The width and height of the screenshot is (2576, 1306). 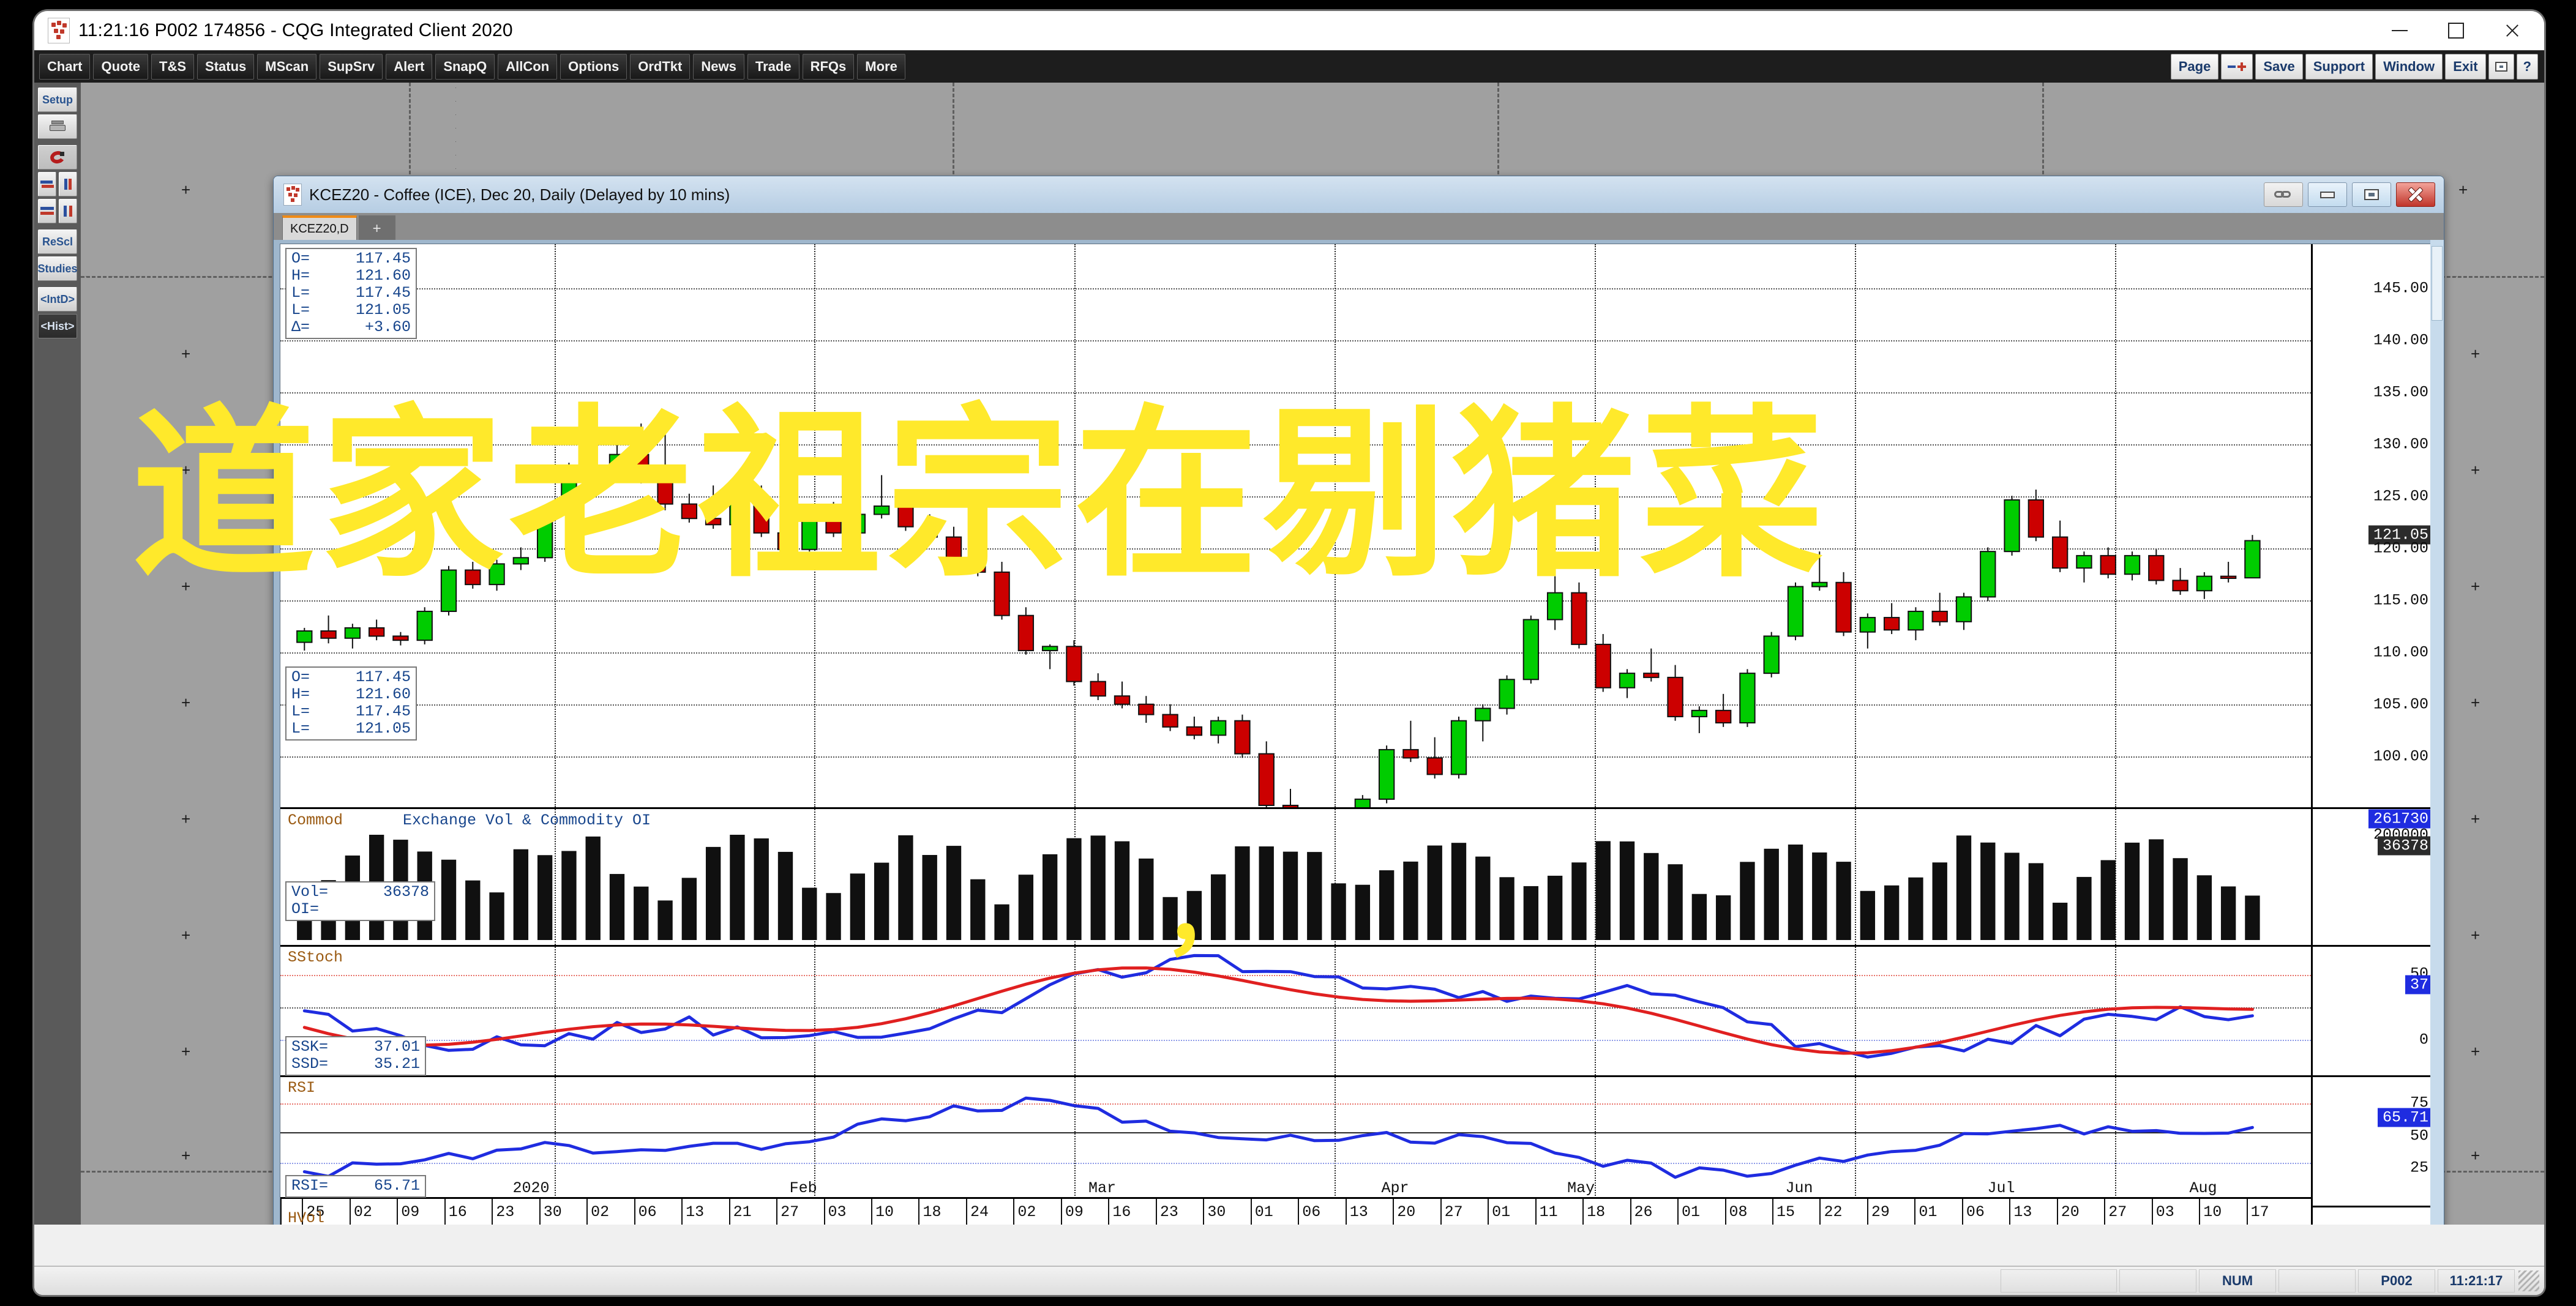 What do you see at coordinates (2371, 194) in the screenshot?
I see `chart-restore-button` at bounding box center [2371, 194].